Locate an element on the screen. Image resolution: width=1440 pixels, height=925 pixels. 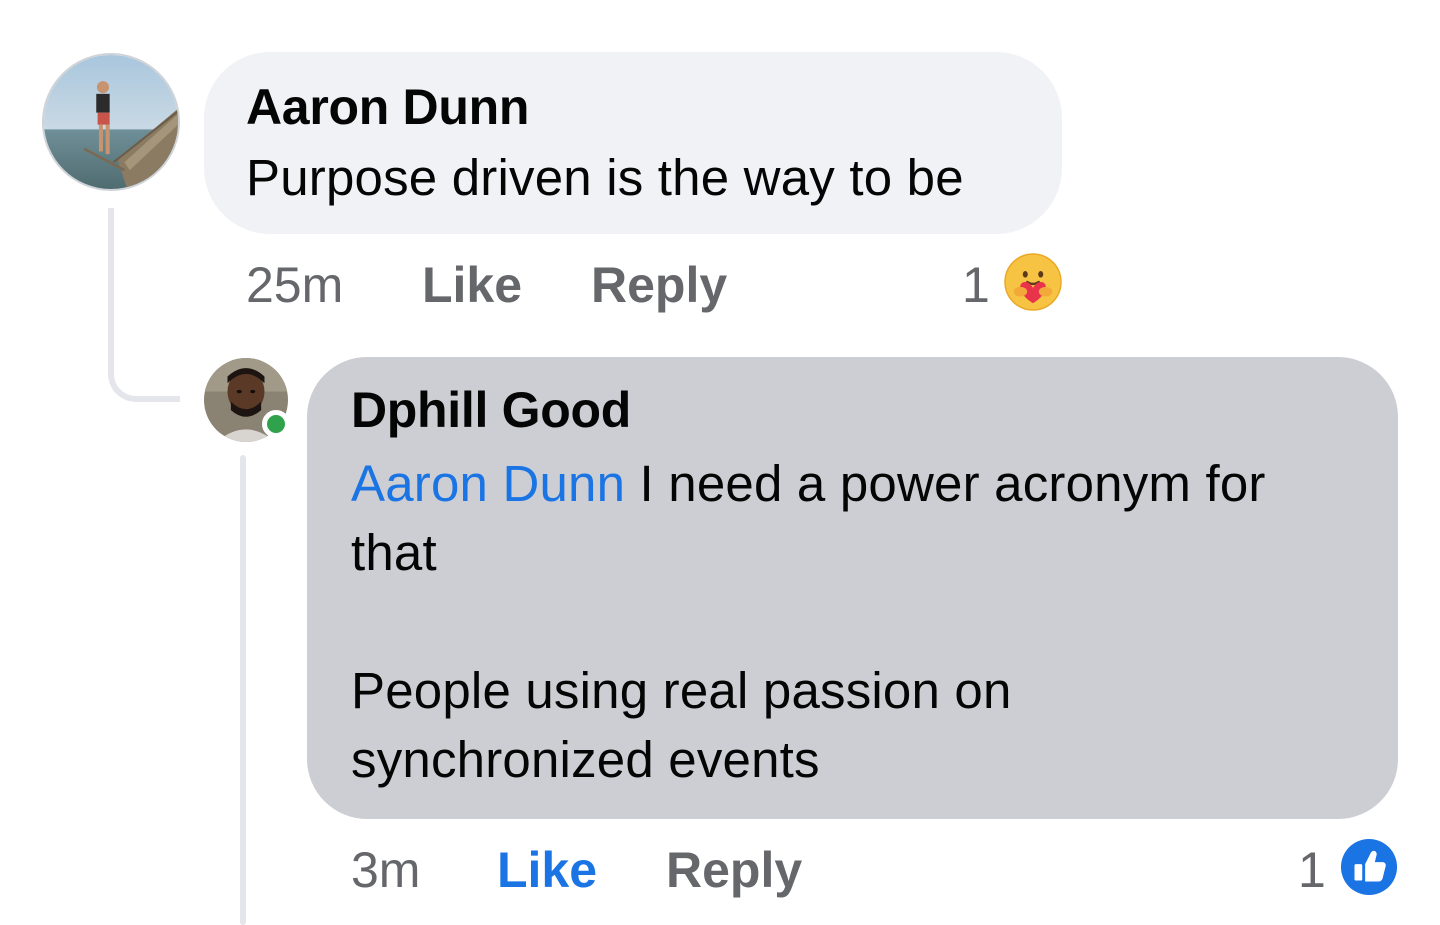
comment-actions: 25m Like Reply 1 is located at coordinates (720, 285).